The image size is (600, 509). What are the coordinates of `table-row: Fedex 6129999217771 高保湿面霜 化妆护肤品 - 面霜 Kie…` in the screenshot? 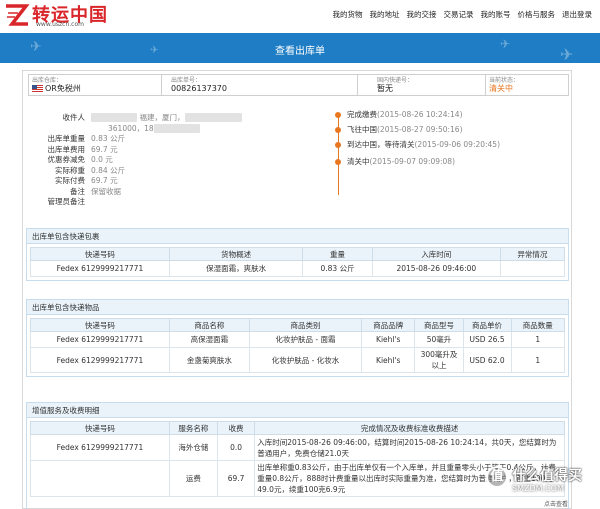 It's located at (298, 339).